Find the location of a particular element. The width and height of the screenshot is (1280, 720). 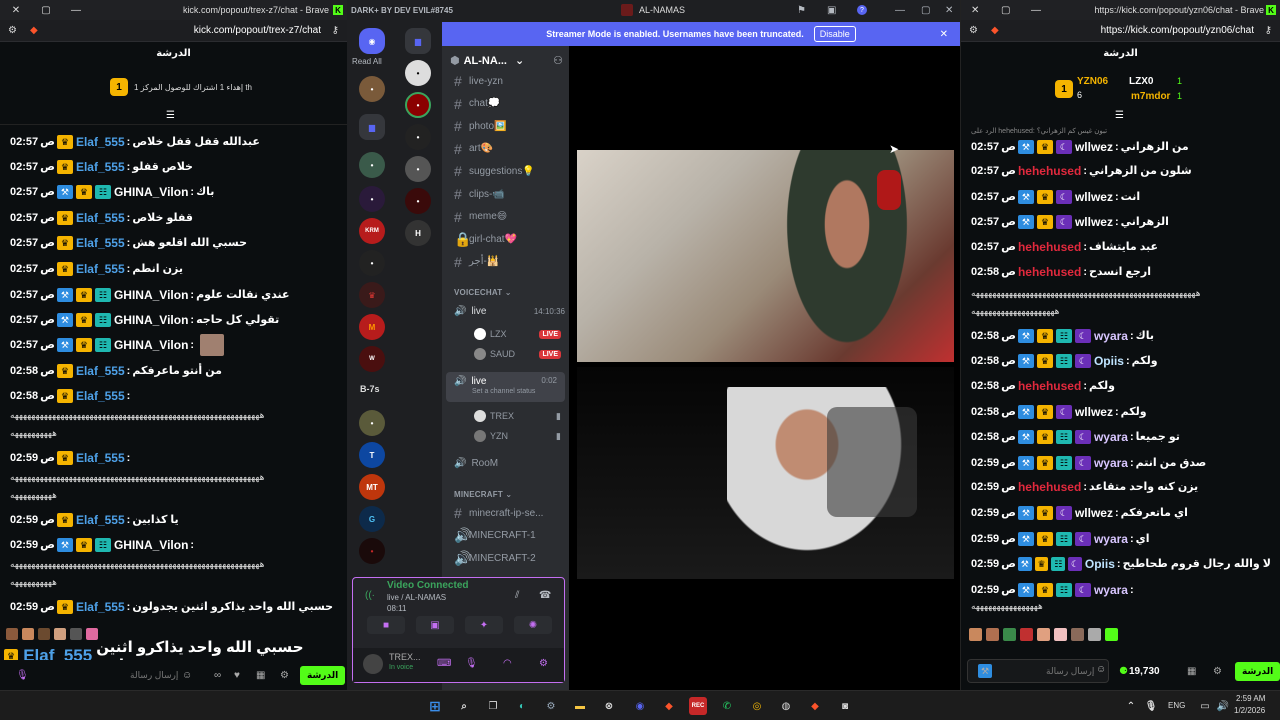

right-chat-input: ⚒ إرسال رسالة ☺ is located at coordinates (1038, 671).